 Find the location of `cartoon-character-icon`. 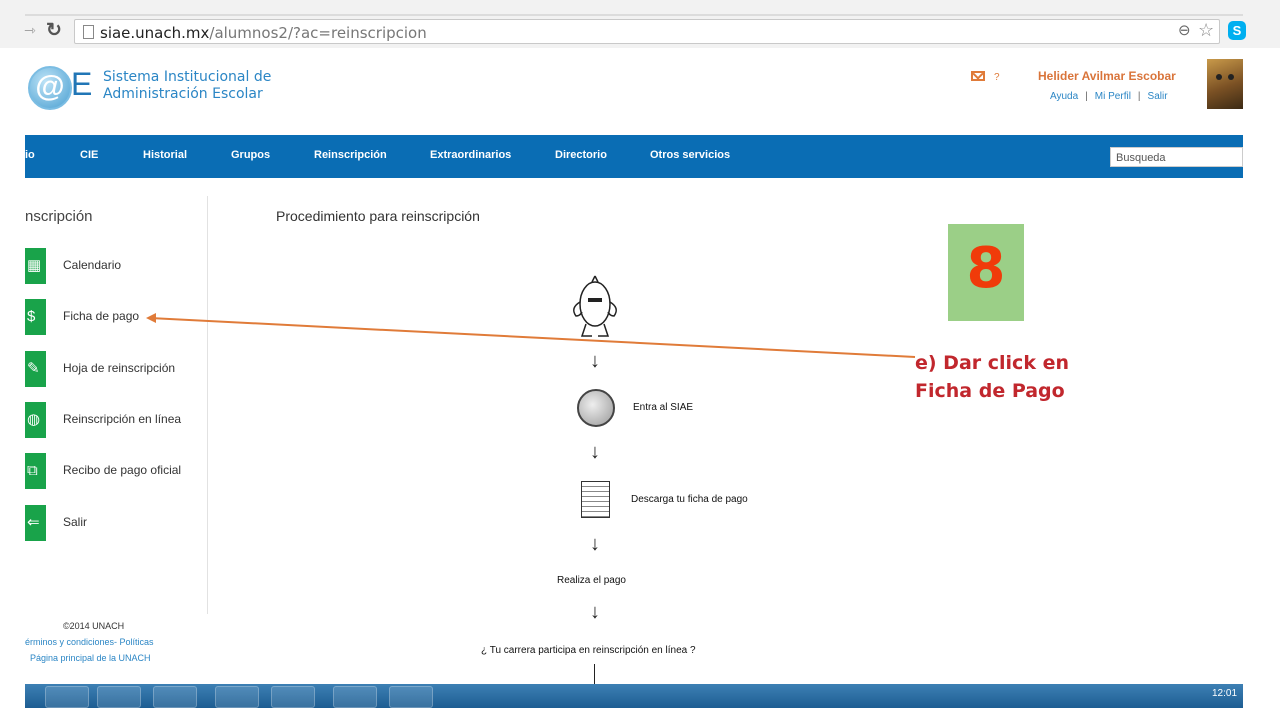

cartoon-character-icon is located at coordinates (595, 306).